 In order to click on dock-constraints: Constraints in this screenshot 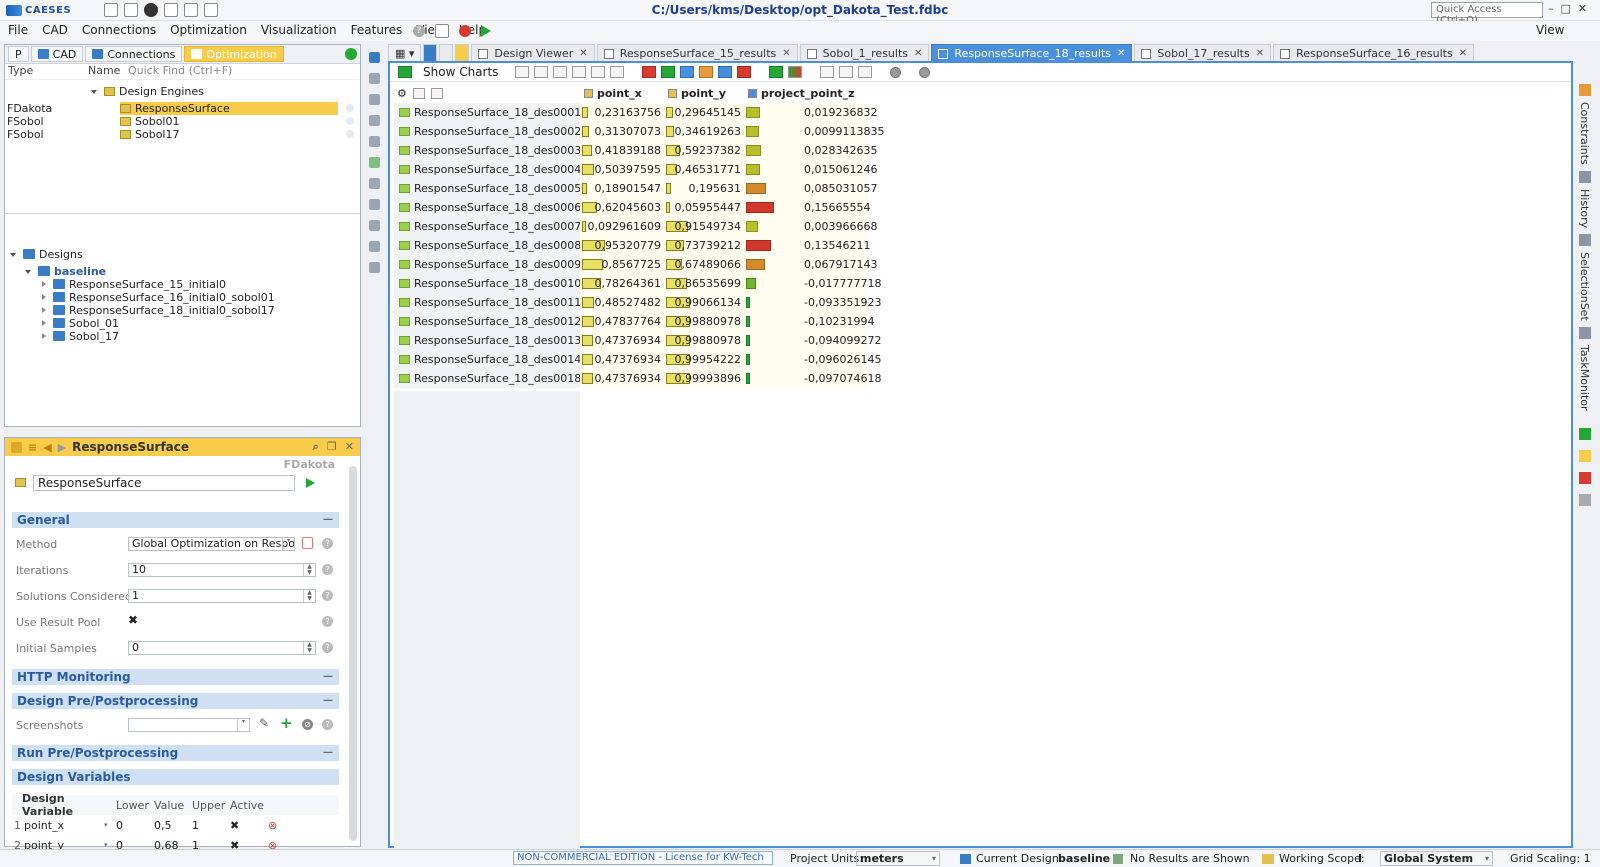, I will do `click(1584, 133)`.